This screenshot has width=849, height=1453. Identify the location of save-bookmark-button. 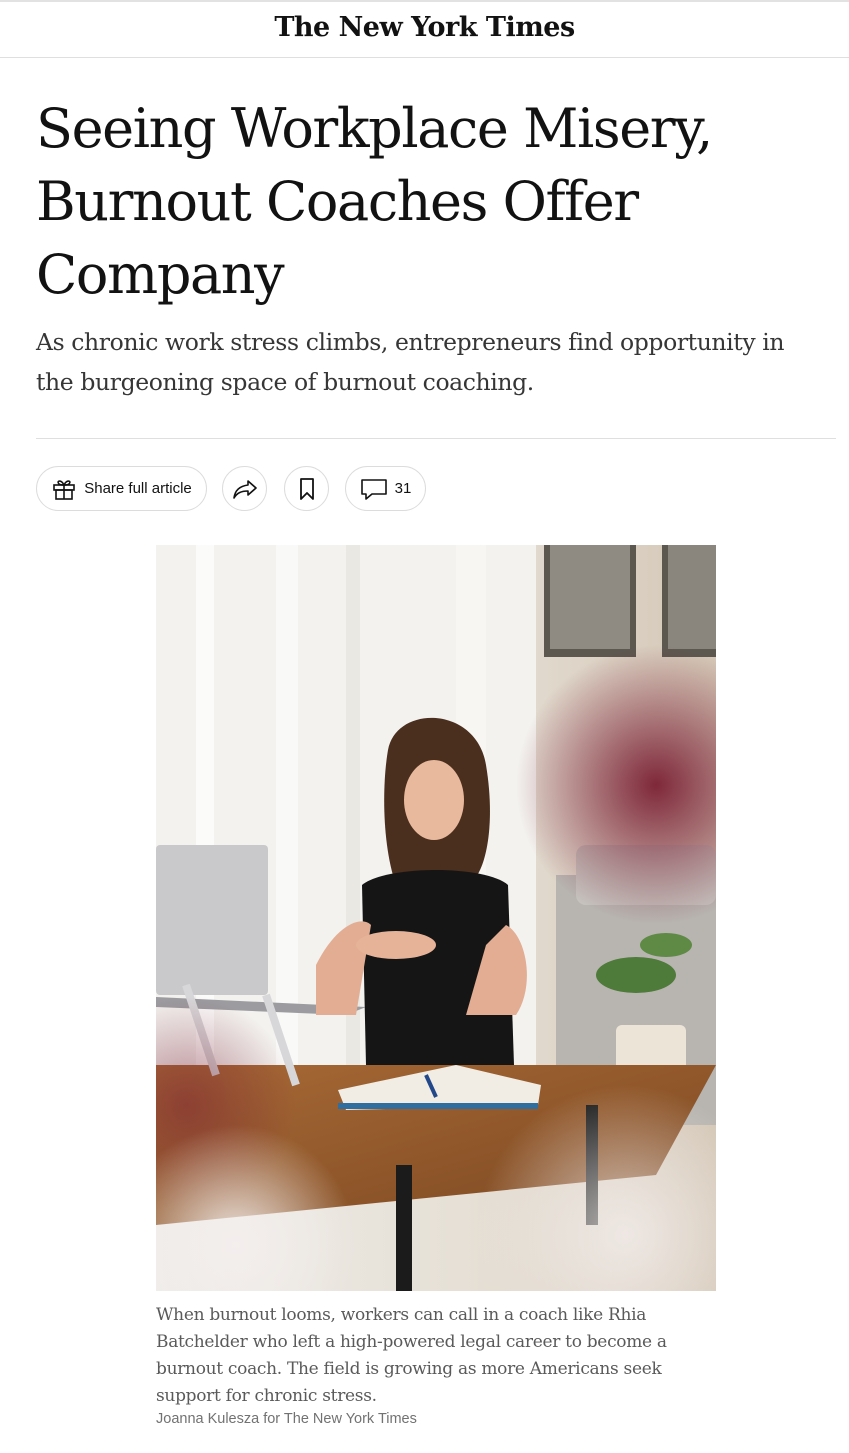
(306, 488).